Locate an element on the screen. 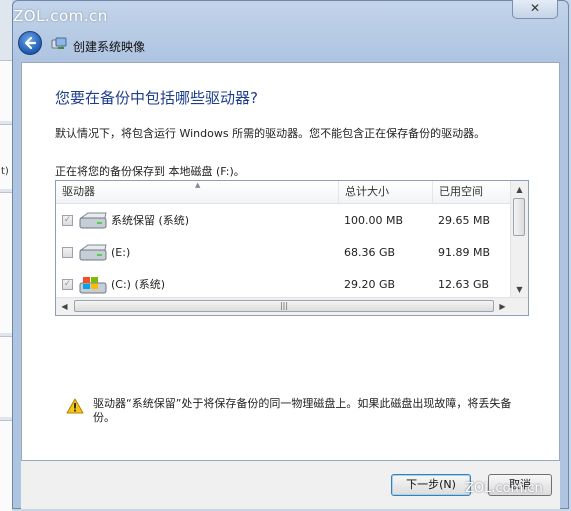  scroll-left-icon: ◀ is located at coordinates (64, 306).